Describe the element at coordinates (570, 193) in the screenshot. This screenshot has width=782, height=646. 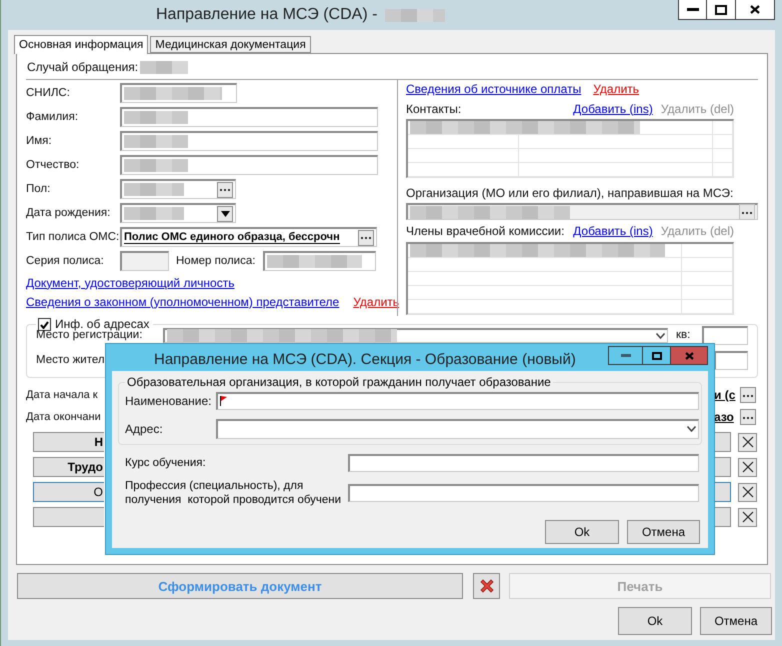
I see `section-label: Организация (МО или его филиал), направившая на МСЭ:` at that location.